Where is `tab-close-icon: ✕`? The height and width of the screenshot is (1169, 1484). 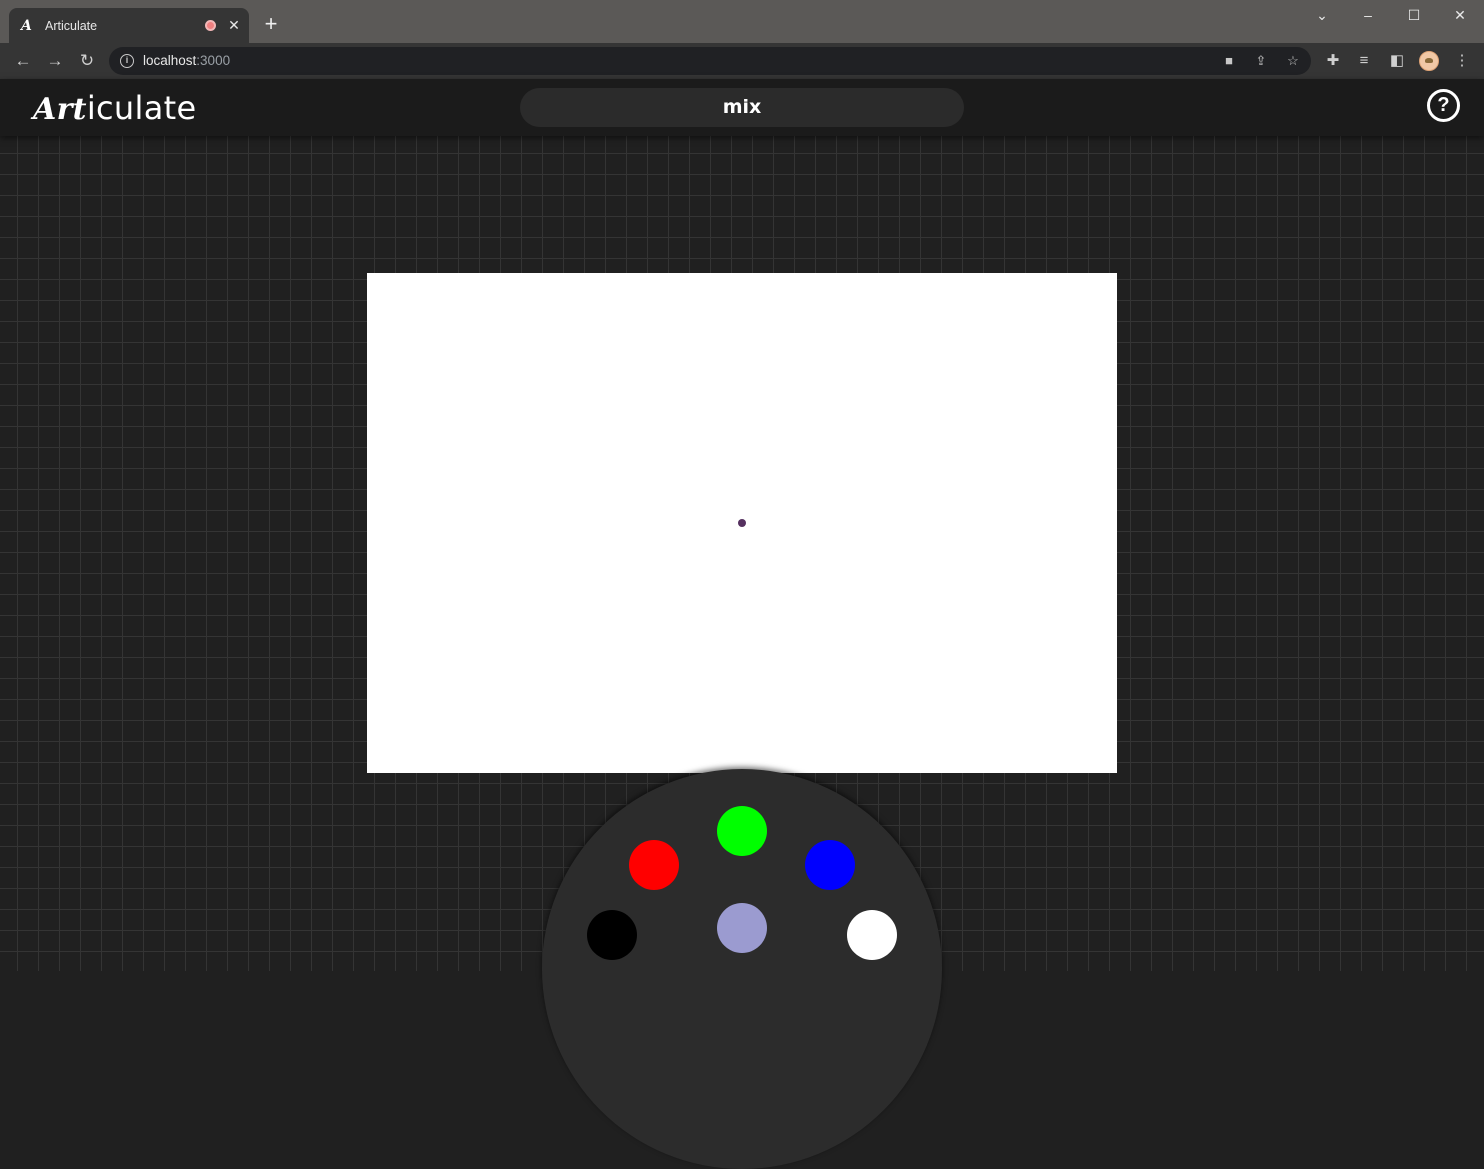 tab-close-icon: ✕ is located at coordinates (234, 25).